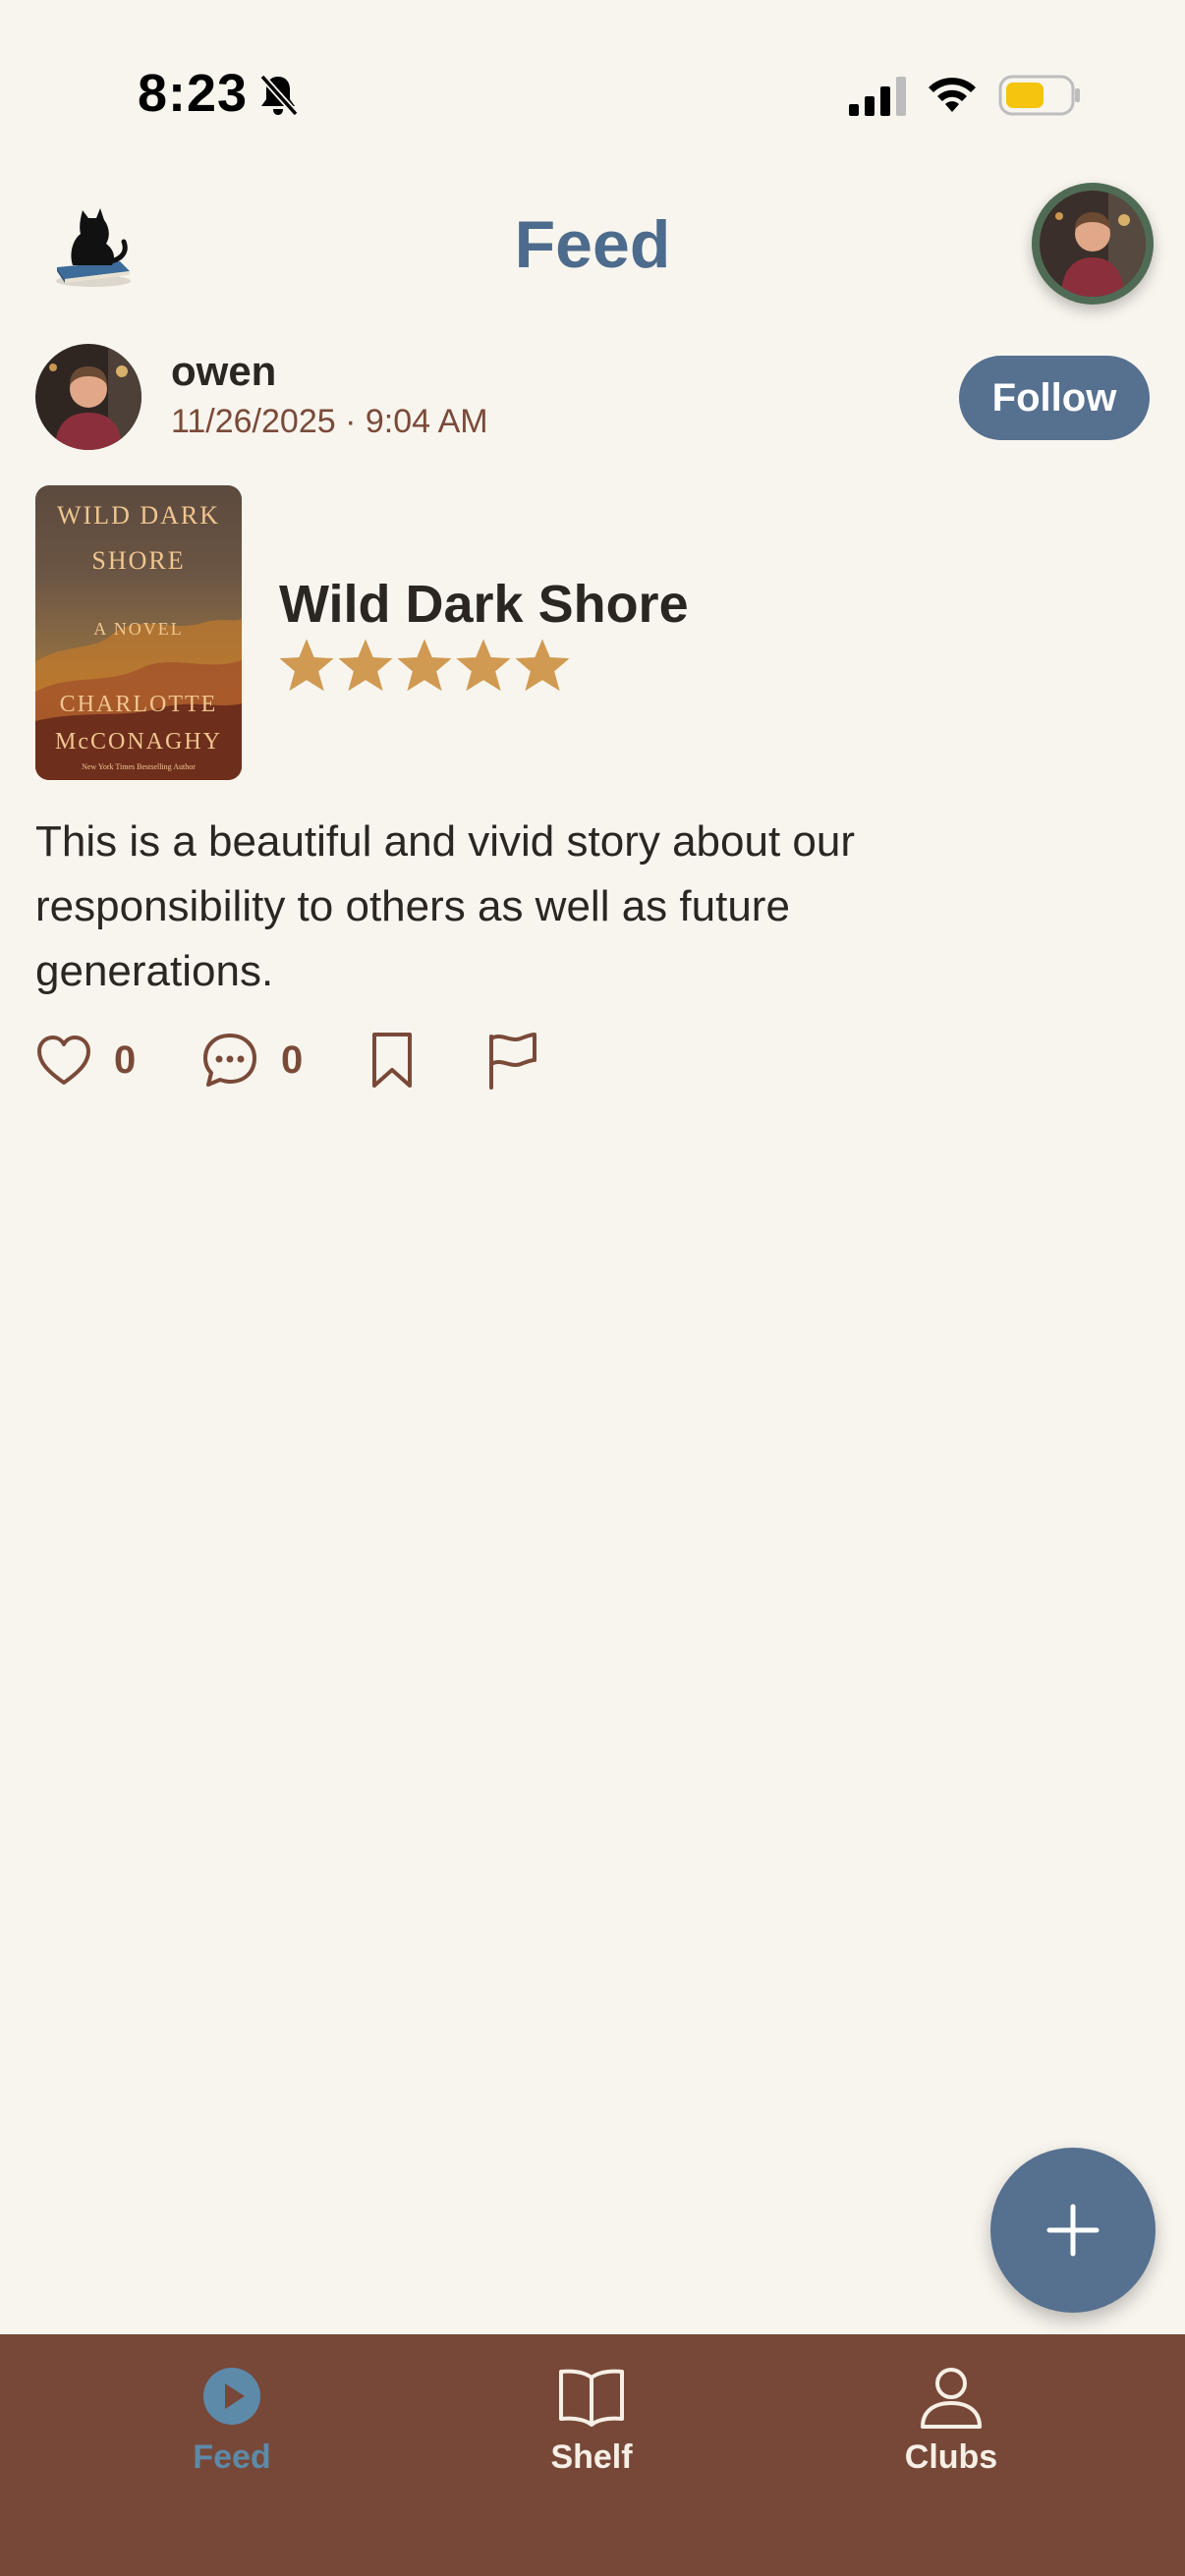 The width and height of the screenshot is (1185, 2576). What do you see at coordinates (64, 1060) in the screenshot?
I see `heart-icon` at bounding box center [64, 1060].